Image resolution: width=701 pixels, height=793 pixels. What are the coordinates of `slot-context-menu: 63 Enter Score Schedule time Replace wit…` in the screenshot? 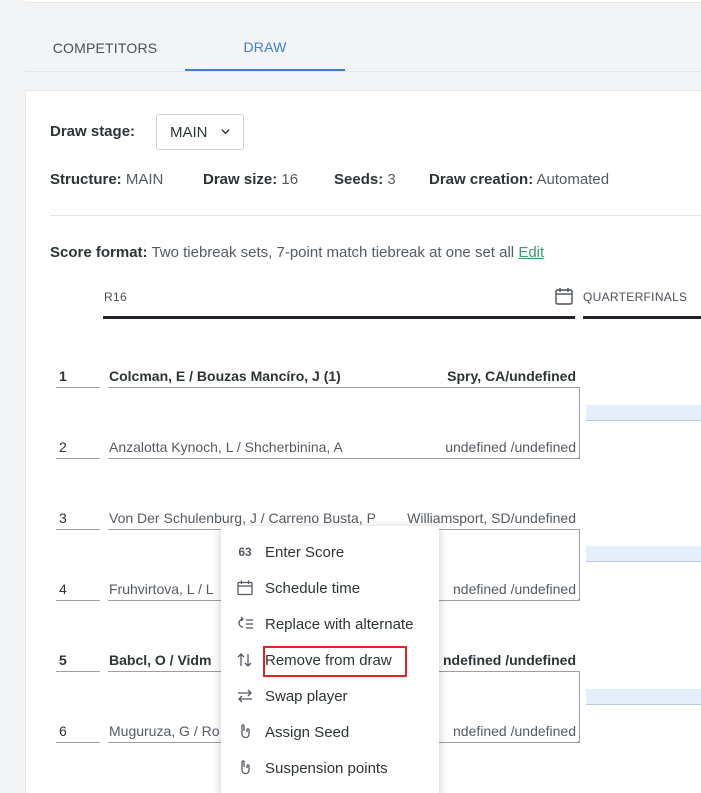 It's located at (330, 659).